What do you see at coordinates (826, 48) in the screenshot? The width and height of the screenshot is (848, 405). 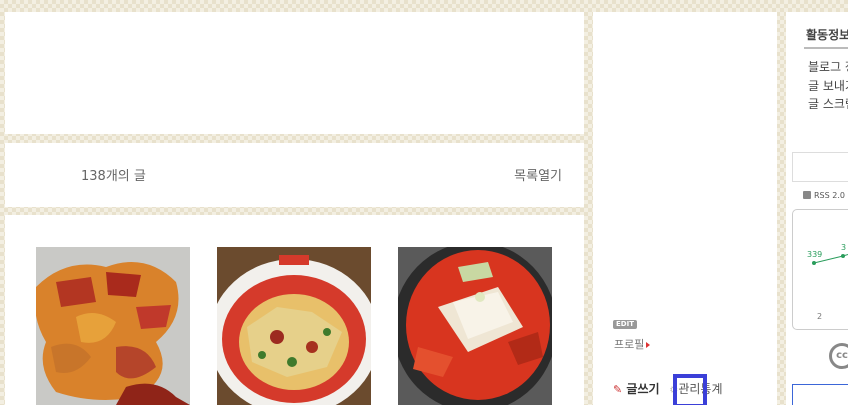 I see `activity-divider` at bounding box center [826, 48].